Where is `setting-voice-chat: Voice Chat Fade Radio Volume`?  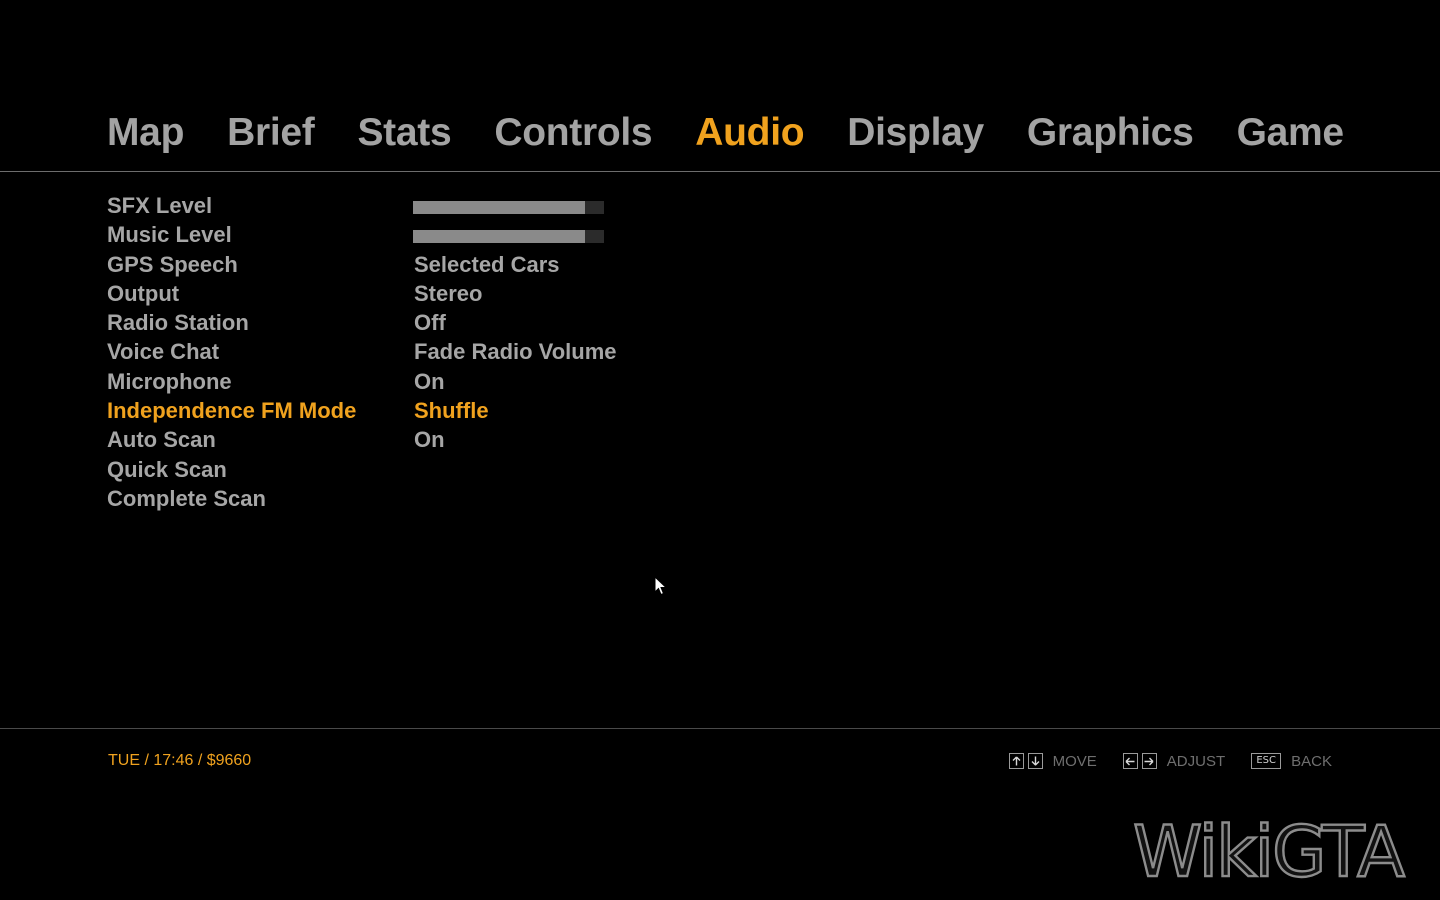 setting-voice-chat: Voice Chat Fade Radio Volume is located at coordinates (457, 351).